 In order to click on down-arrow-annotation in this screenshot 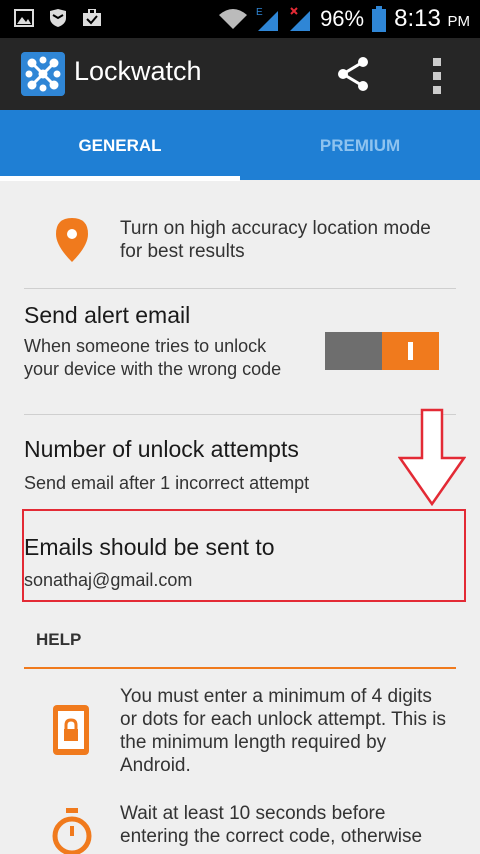, I will do `click(432, 457)`.